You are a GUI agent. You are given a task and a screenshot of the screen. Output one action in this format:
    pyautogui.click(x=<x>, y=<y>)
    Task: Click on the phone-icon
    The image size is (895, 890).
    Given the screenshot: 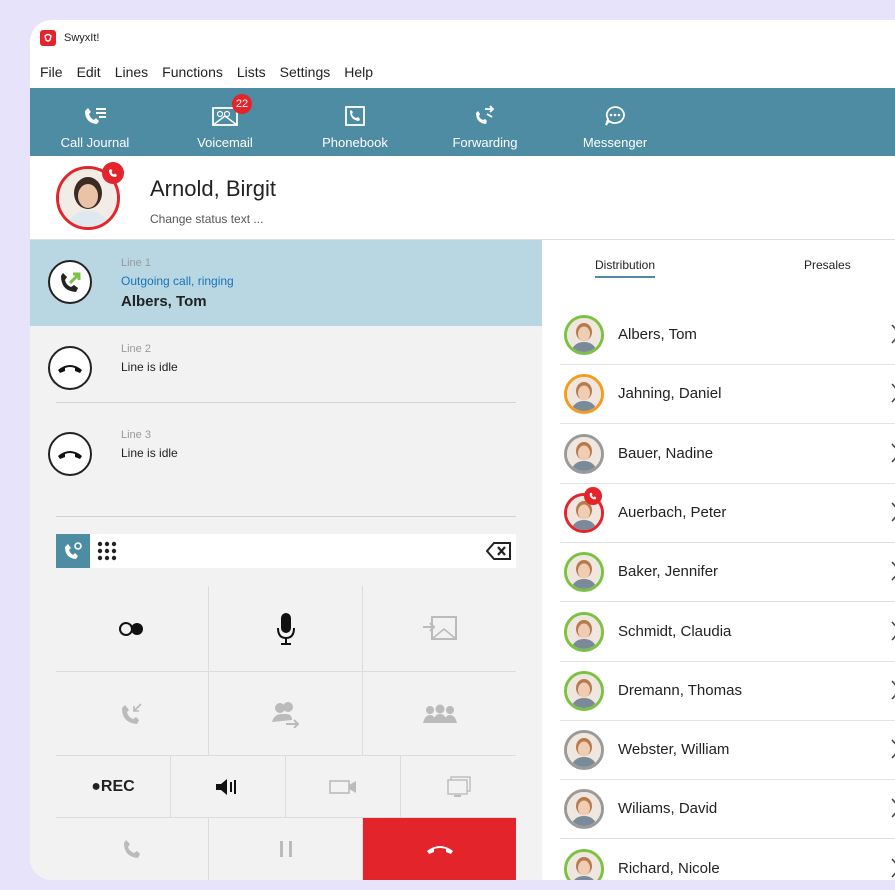 What is the action you would take?
    pyautogui.click(x=132, y=849)
    